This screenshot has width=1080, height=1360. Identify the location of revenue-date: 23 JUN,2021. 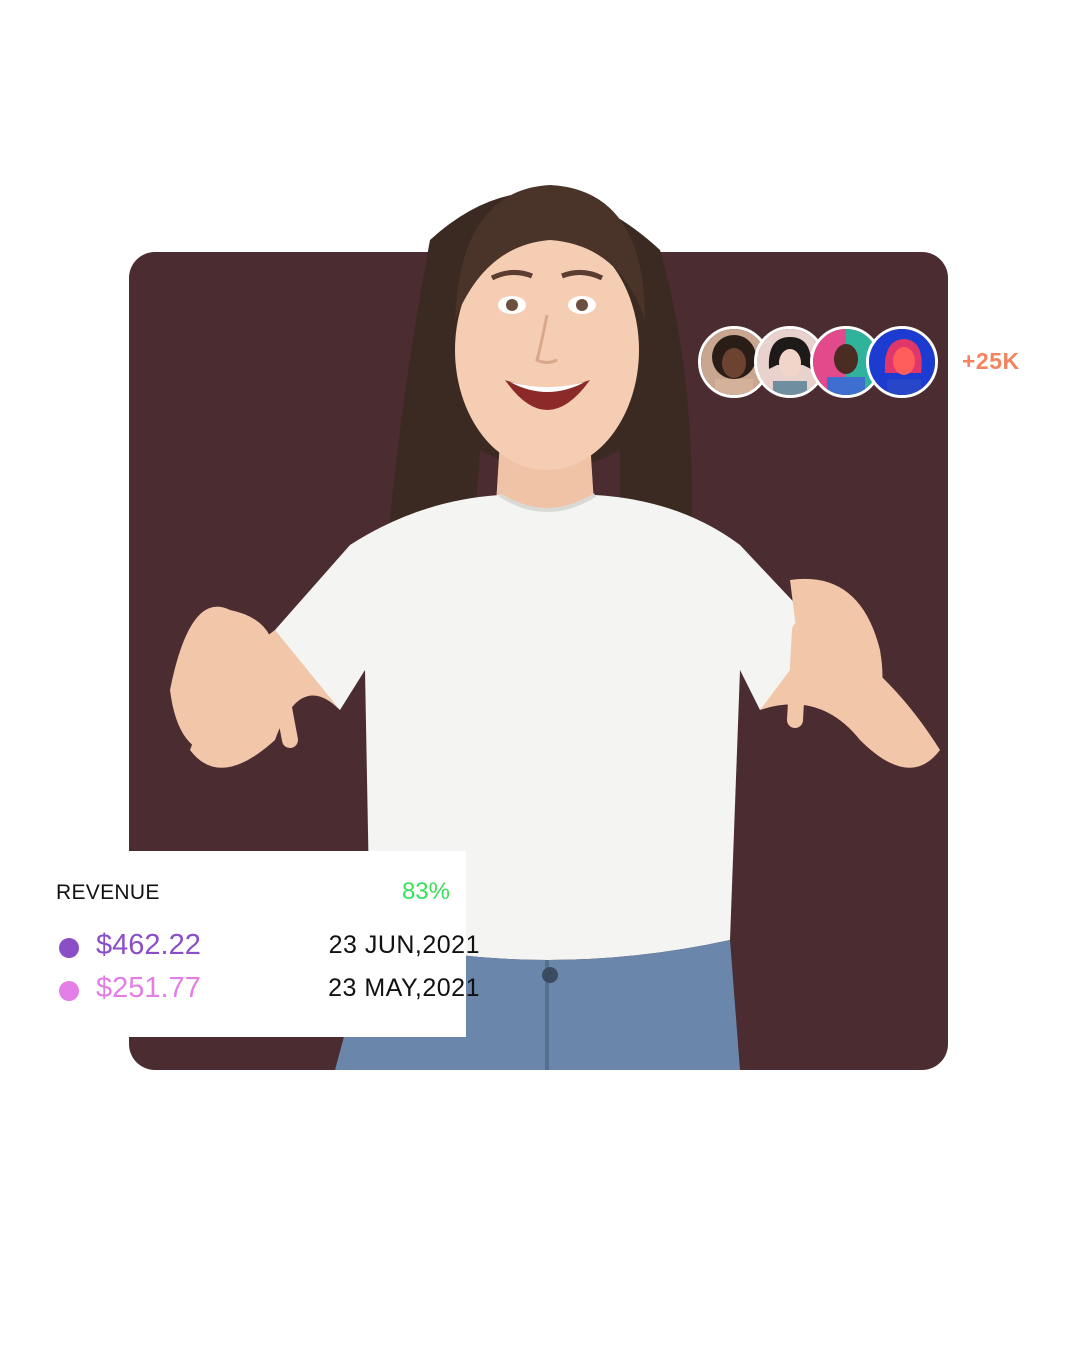
(404, 945).